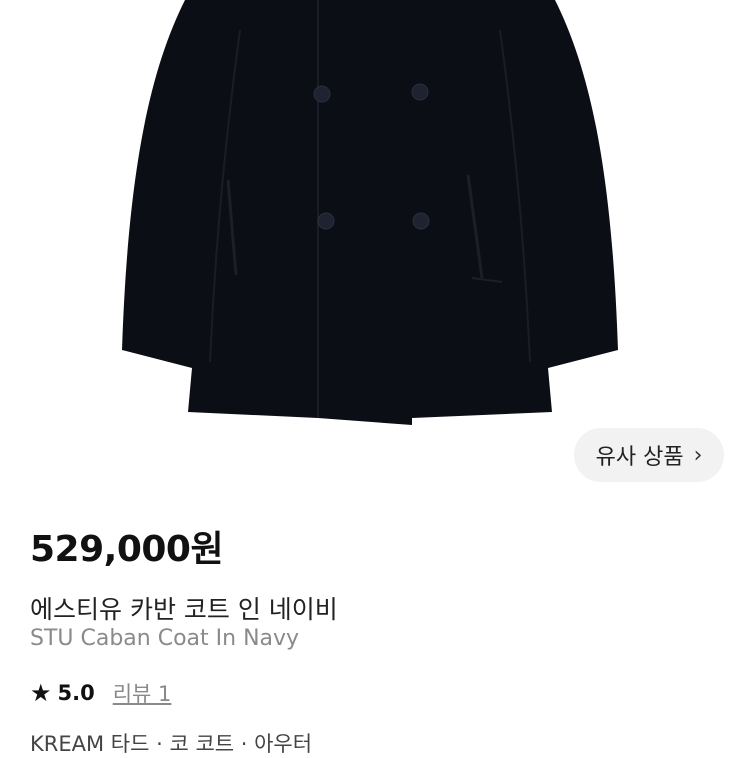 The width and height of the screenshot is (740, 758). What do you see at coordinates (127, 549) in the screenshot?
I see `product-price: 529,000원` at bounding box center [127, 549].